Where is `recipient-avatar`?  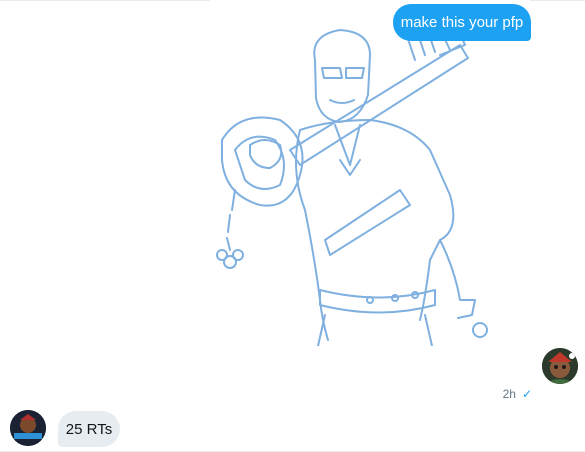
recipient-avatar is located at coordinates (28, 428).